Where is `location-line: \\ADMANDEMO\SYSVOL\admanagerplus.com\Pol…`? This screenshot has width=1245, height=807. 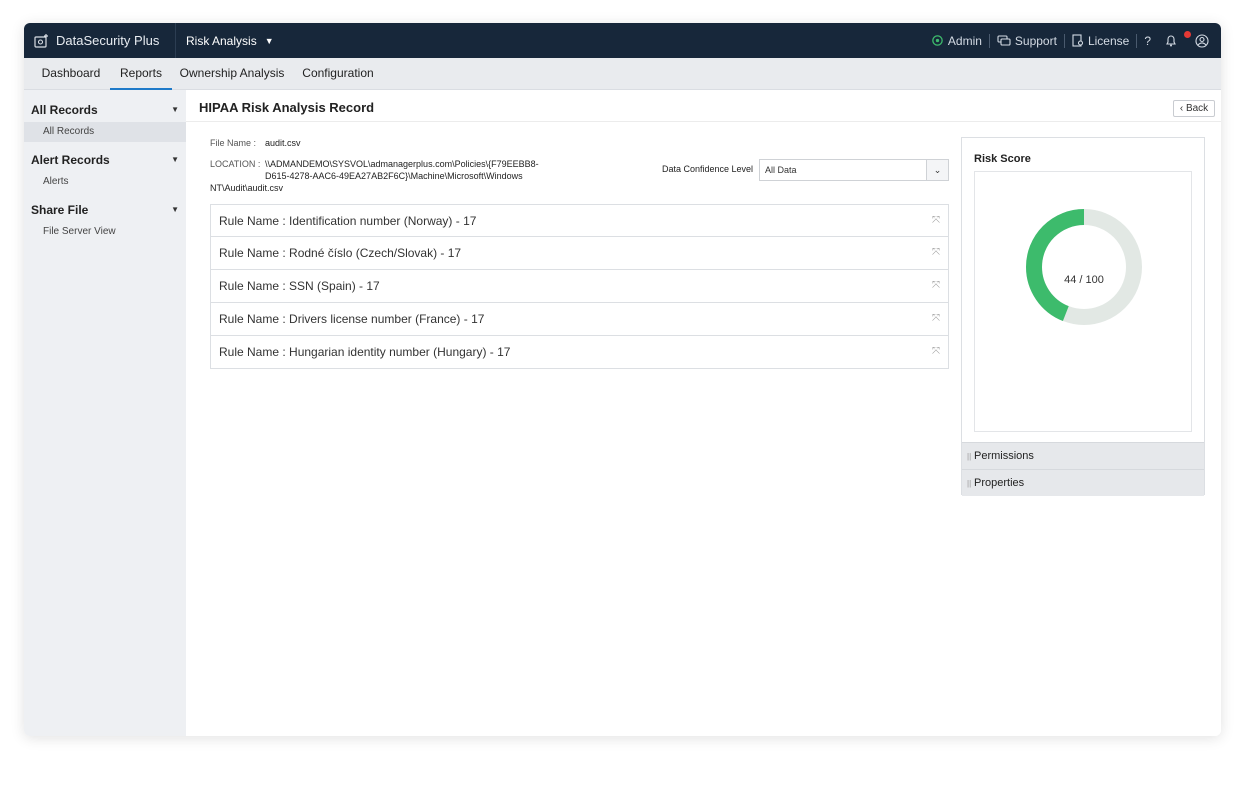 location-line: \\ADMANDEMO\SYSVOL\admanagerplus.com\Pol… is located at coordinates (402, 164).